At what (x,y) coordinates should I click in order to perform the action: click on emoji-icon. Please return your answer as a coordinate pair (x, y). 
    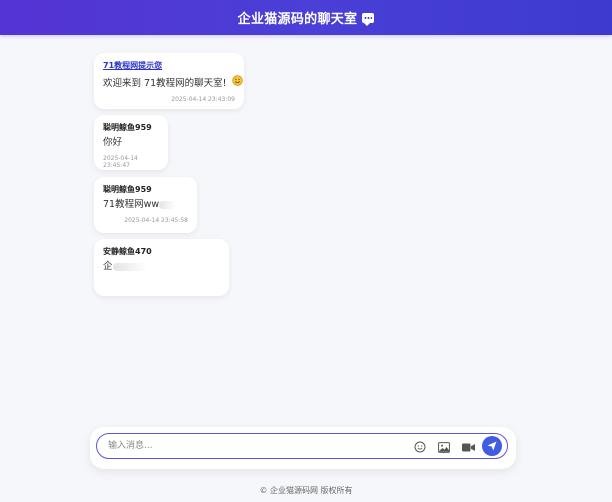
    Looking at the image, I should click on (420, 447).